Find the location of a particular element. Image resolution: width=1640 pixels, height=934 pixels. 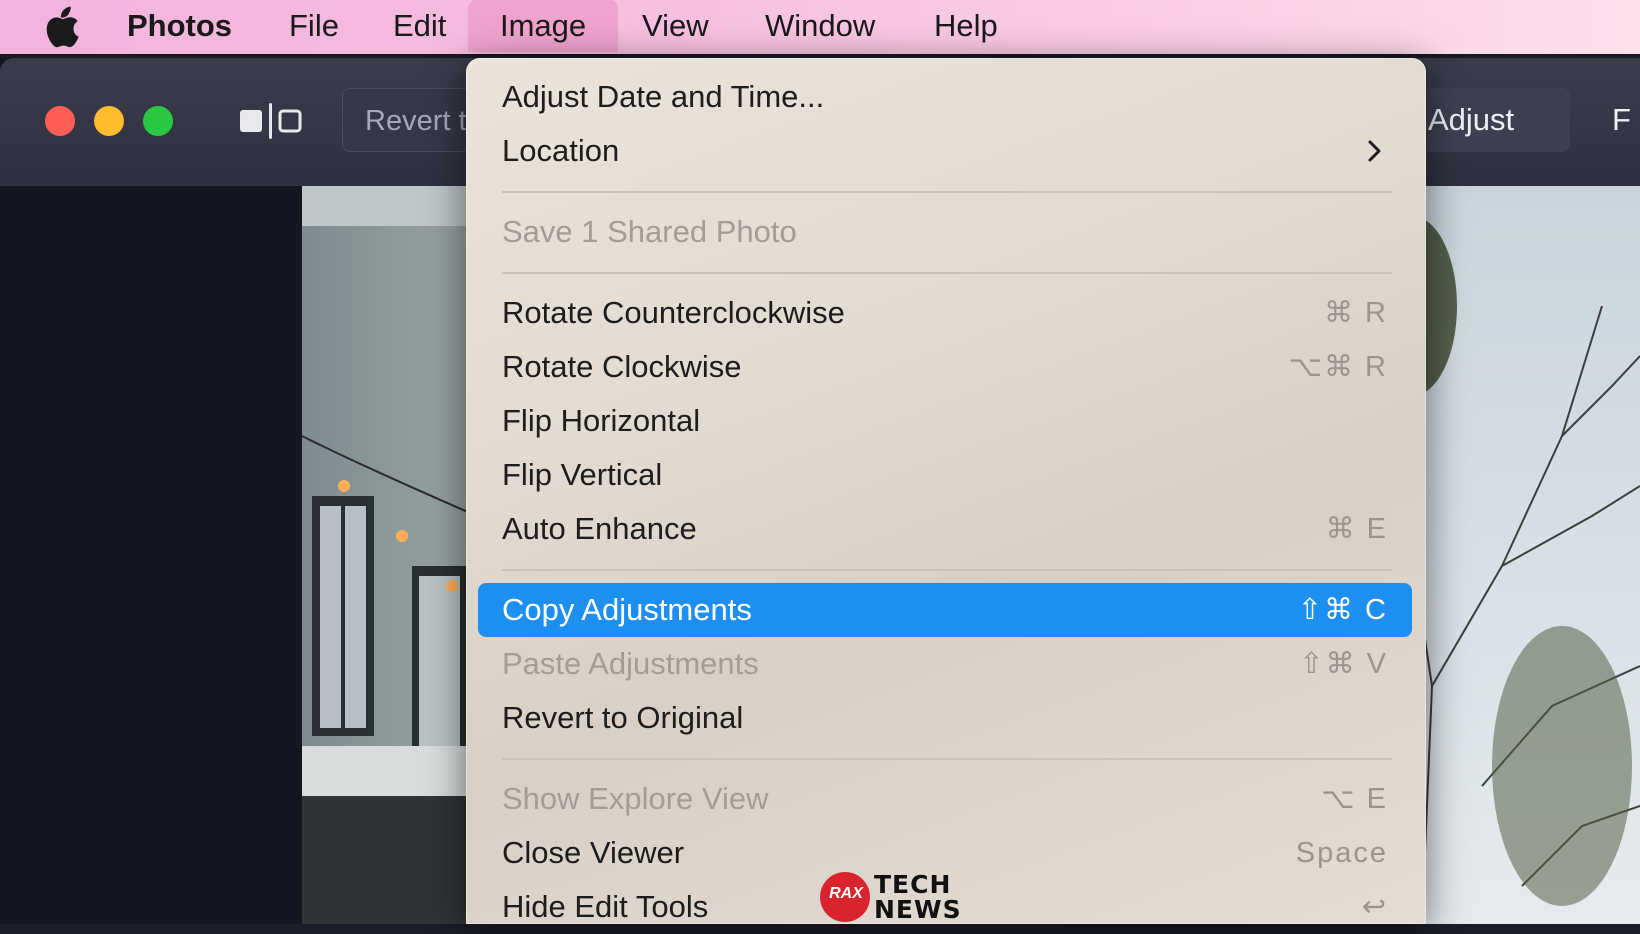

zoom-window-button is located at coordinates (158, 121).